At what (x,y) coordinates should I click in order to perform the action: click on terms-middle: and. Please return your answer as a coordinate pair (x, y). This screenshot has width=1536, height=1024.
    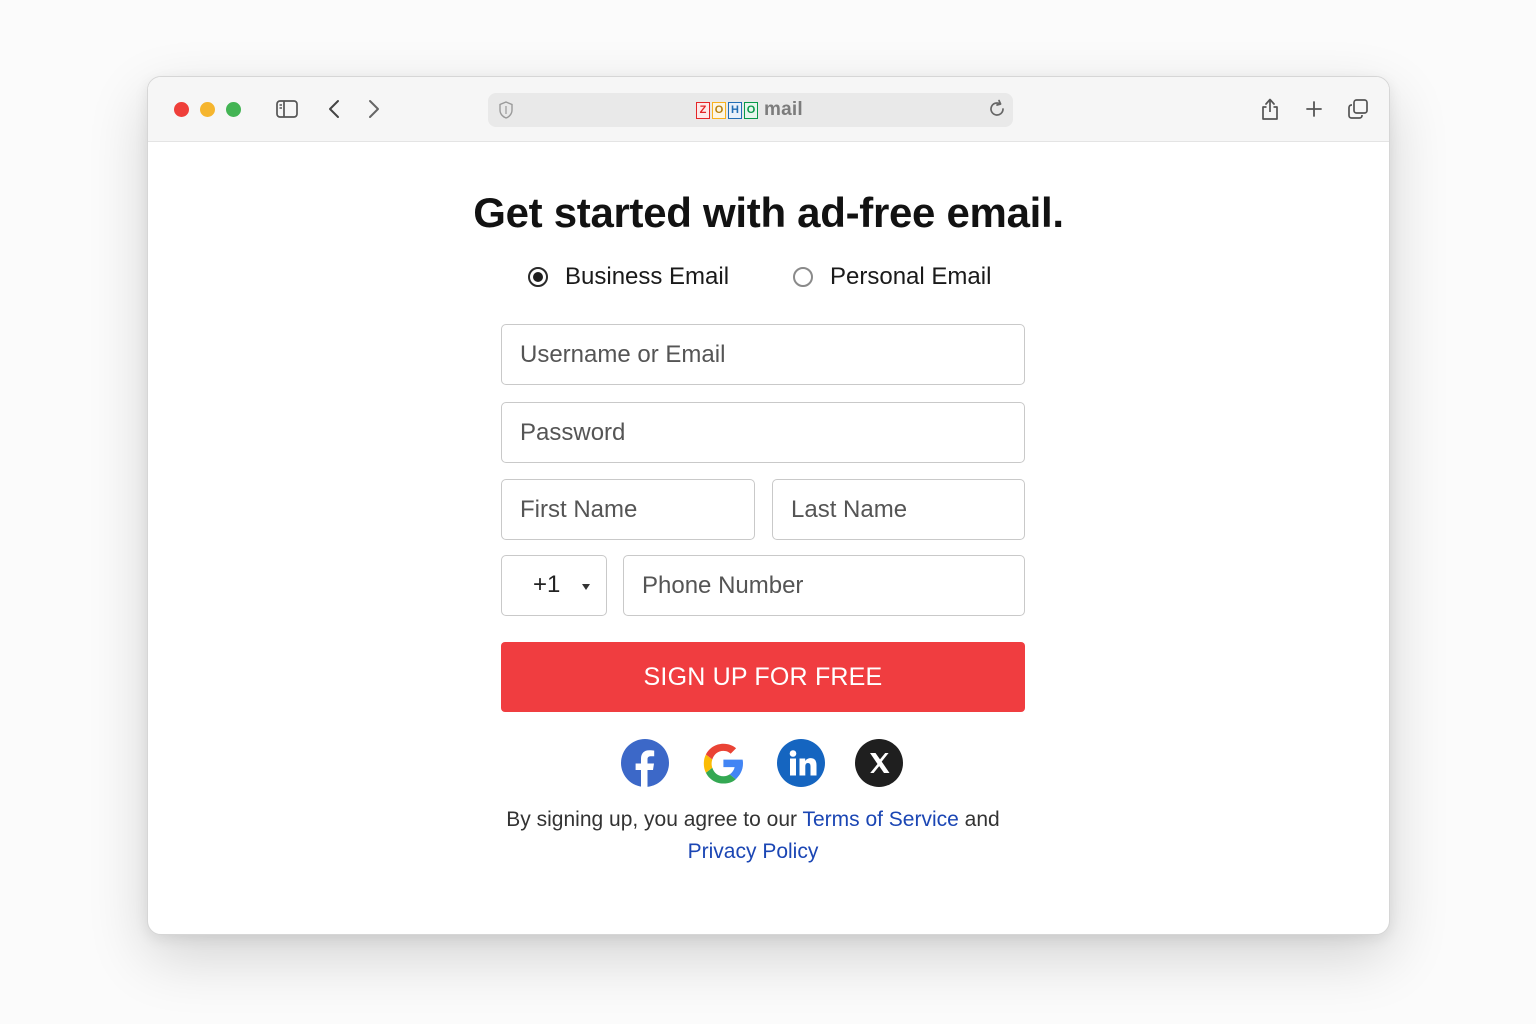
    Looking at the image, I should click on (979, 819).